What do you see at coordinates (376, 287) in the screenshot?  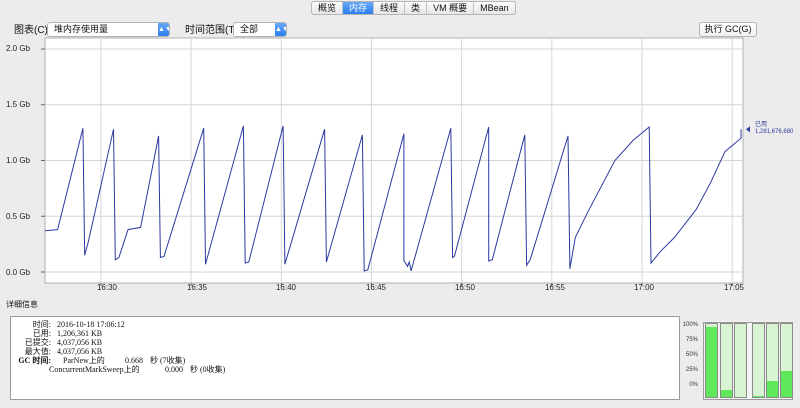 I see `x-tick-label: 16:45` at bounding box center [376, 287].